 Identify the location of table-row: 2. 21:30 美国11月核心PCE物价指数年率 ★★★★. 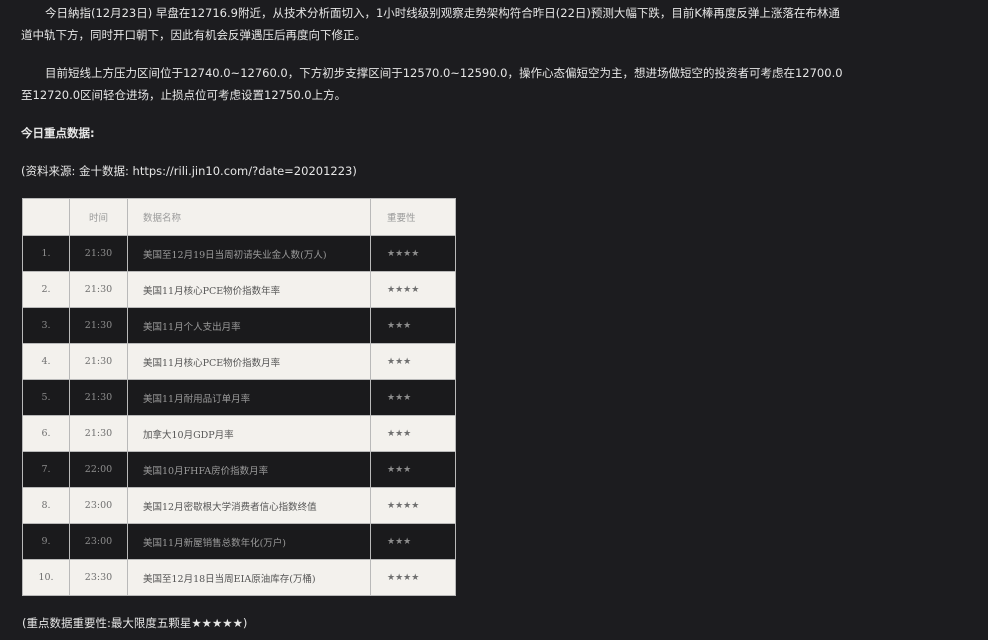
(239, 289).